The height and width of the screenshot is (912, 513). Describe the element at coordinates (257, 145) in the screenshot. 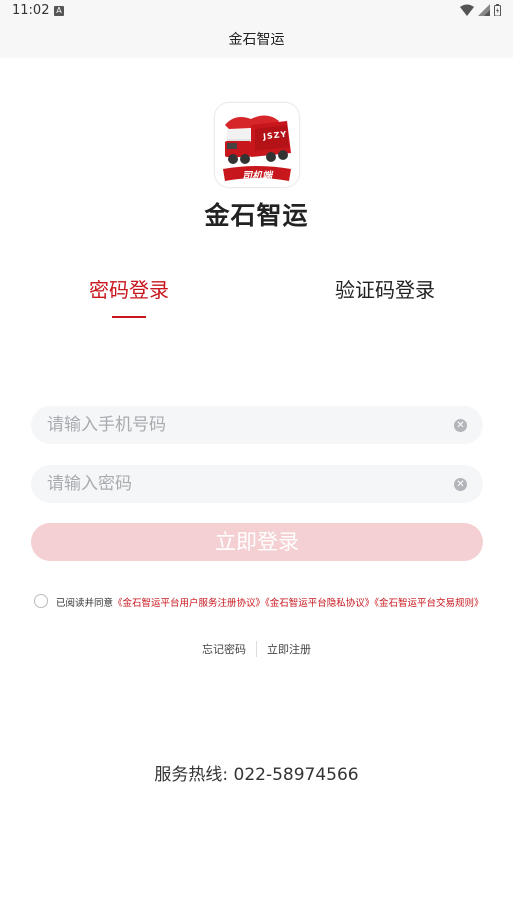

I see `app-logo: JSZY 司机端` at that location.